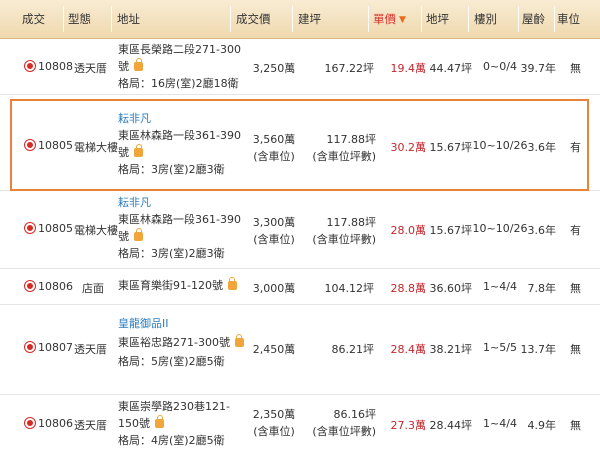 Image resolution: width=600 pixels, height=456 pixels. What do you see at coordinates (538, 68) in the screenshot?
I see `building-age: 39.7年` at bounding box center [538, 68].